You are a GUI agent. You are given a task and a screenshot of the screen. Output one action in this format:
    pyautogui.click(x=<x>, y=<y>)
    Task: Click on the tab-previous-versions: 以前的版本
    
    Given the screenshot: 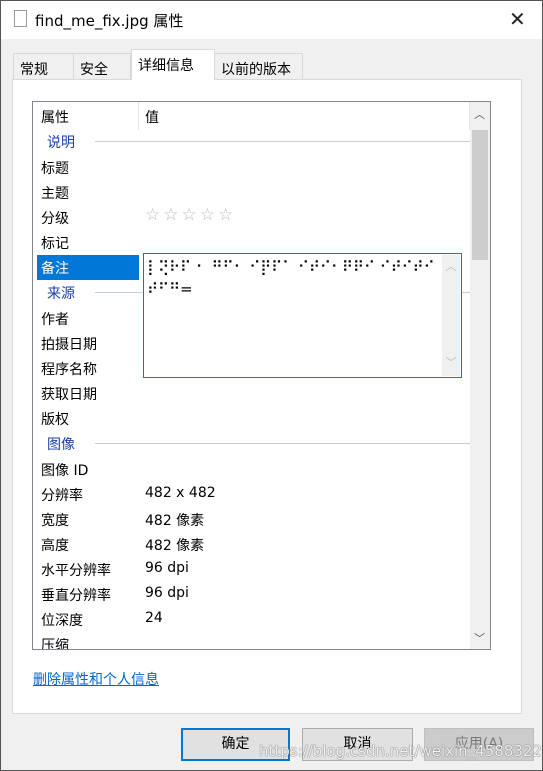 What is the action you would take?
    pyautogui.click(x=258, y=66)
    